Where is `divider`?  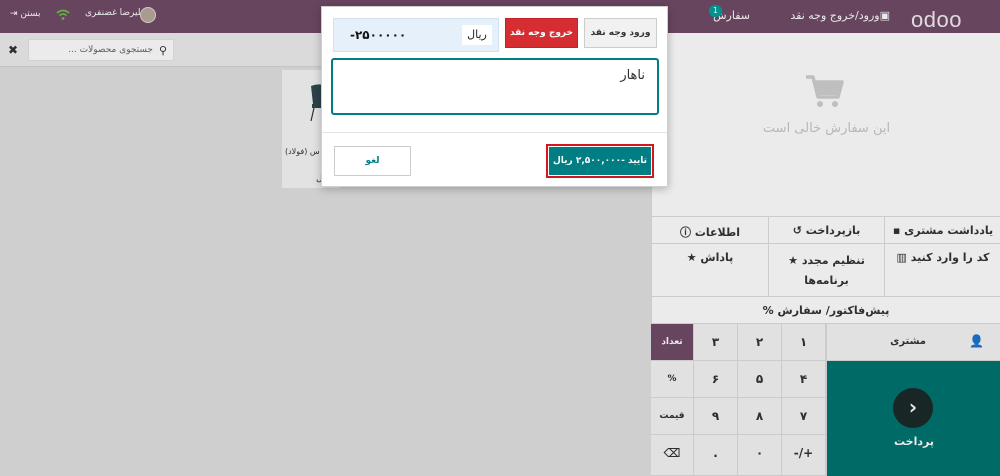
divider is located at coordinates (494, 132).